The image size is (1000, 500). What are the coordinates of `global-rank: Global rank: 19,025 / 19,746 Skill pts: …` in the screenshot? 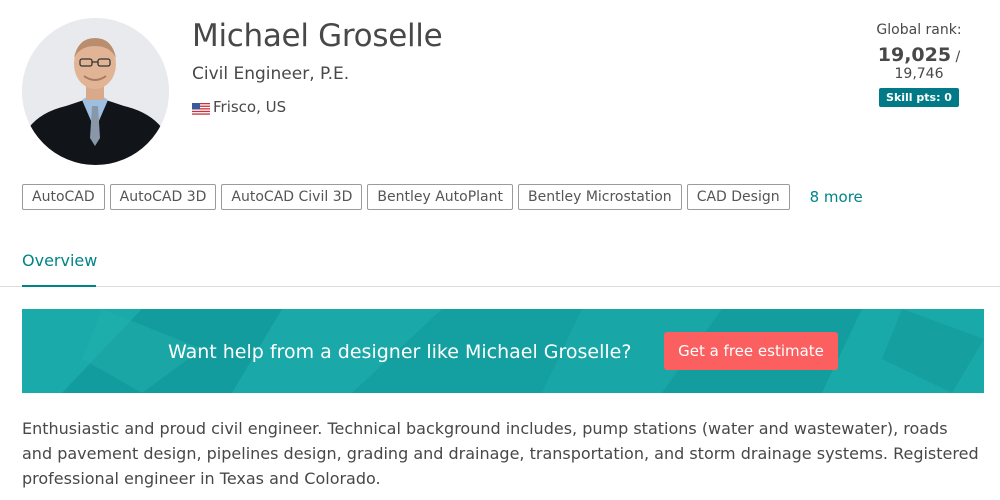 It's located at (919, 64).